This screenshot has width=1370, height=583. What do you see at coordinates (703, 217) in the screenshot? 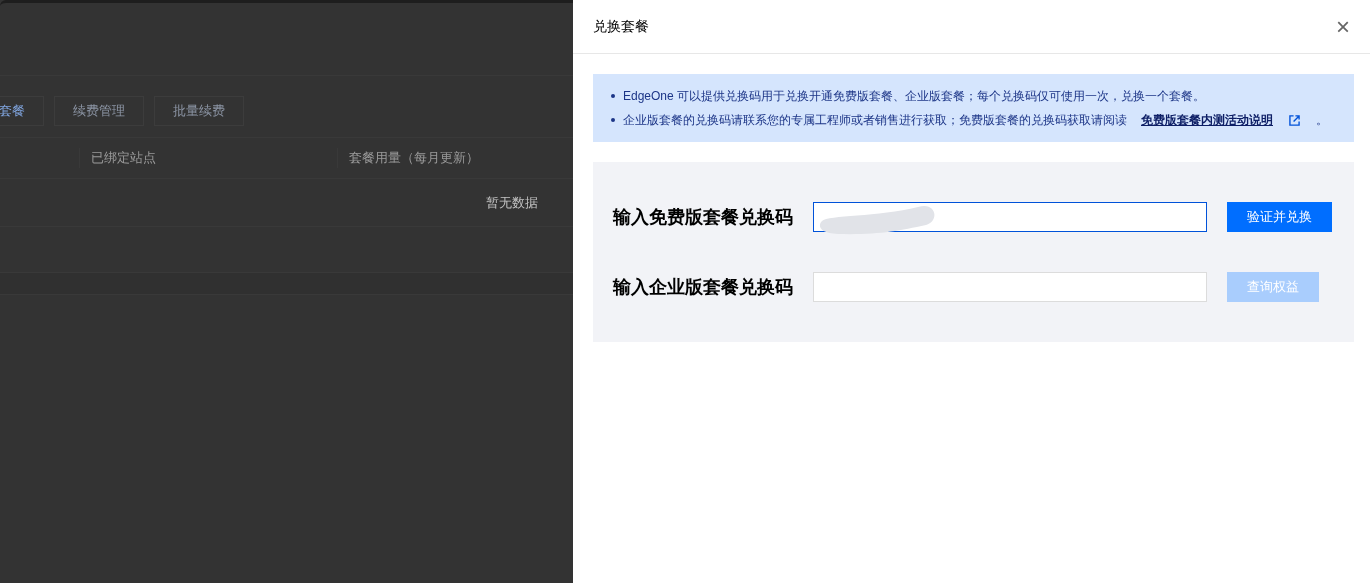
I see `field-label: 输入免费版套餐兑换码` at bounding box center [703, 217].